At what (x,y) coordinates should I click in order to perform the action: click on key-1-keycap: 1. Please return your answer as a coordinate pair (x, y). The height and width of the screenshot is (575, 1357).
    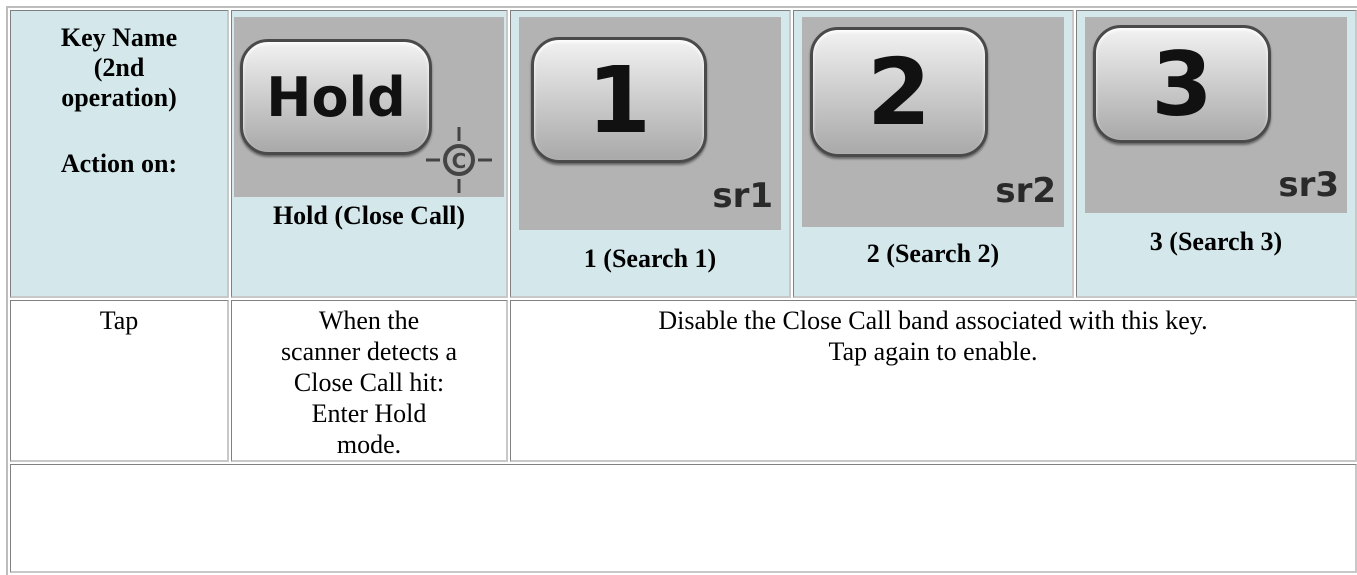
    Looking at the image, I should click on (619, 100).